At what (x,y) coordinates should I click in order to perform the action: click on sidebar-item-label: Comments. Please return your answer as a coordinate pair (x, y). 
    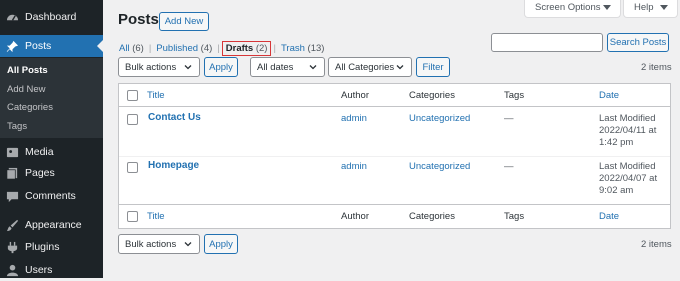
    Looking at the image, I should click on (50, 196).